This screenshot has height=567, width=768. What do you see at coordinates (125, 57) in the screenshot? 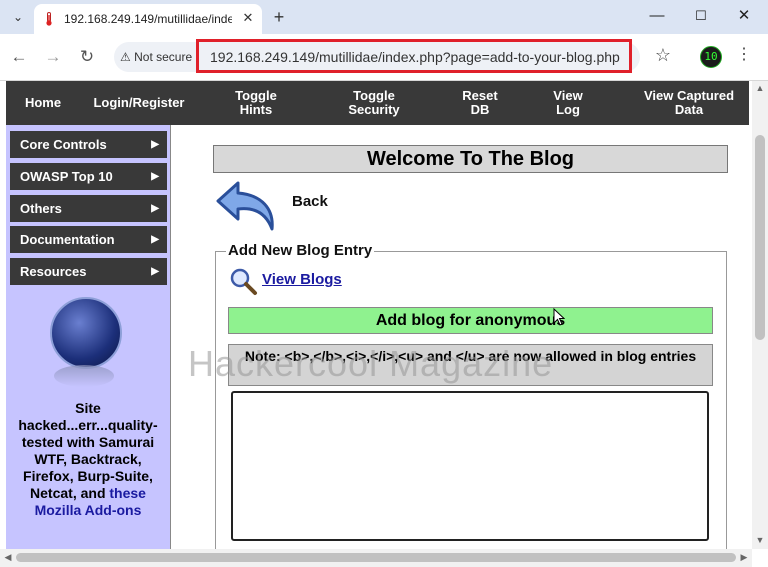
I see `warning-icon: ⚠` at bounding box center [125, 57].